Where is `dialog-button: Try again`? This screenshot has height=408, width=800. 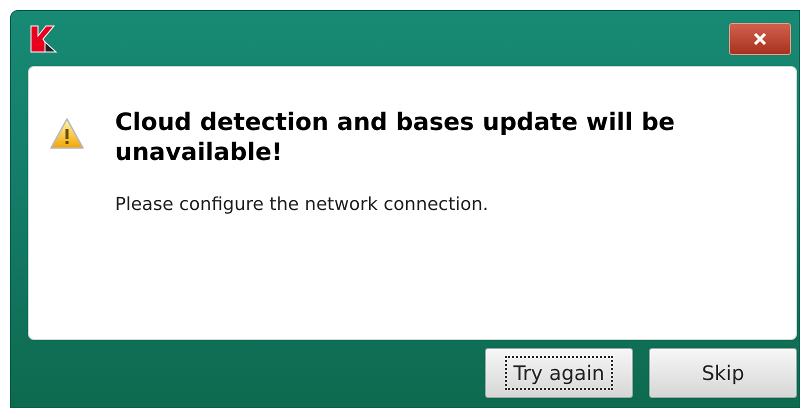
dialog-button: Try again is located at coordinates (559, 373).